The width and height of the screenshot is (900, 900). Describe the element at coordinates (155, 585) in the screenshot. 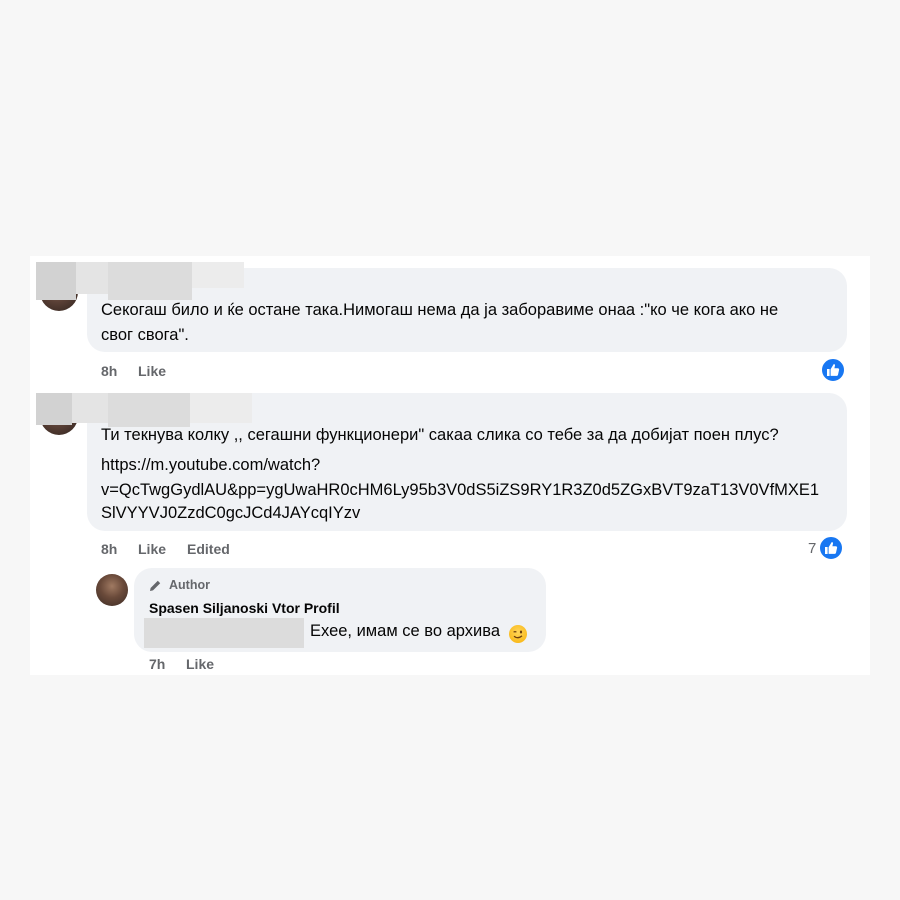

I see `pencil-icon` at that location.